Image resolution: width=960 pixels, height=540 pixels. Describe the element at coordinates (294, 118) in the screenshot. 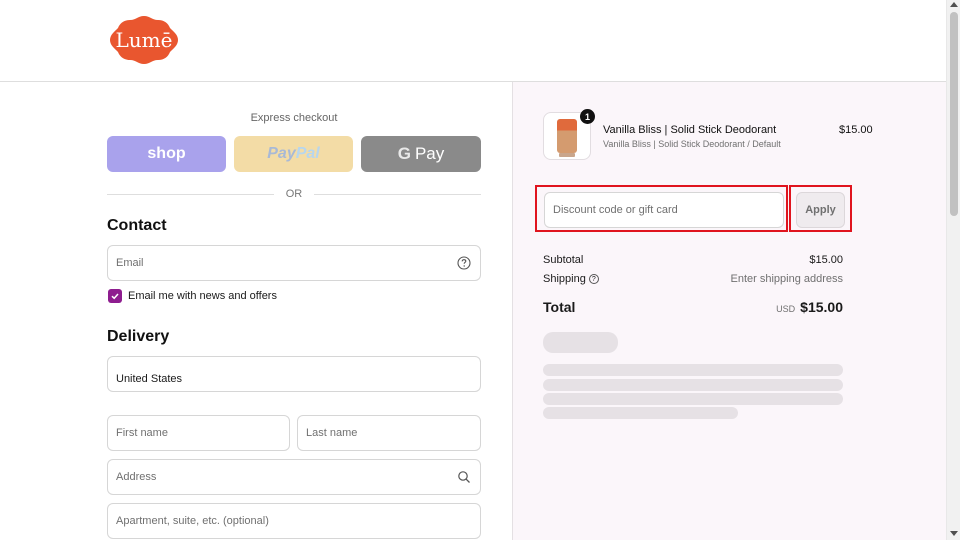

I see `express-checkout-label: Express checkout` at that location.